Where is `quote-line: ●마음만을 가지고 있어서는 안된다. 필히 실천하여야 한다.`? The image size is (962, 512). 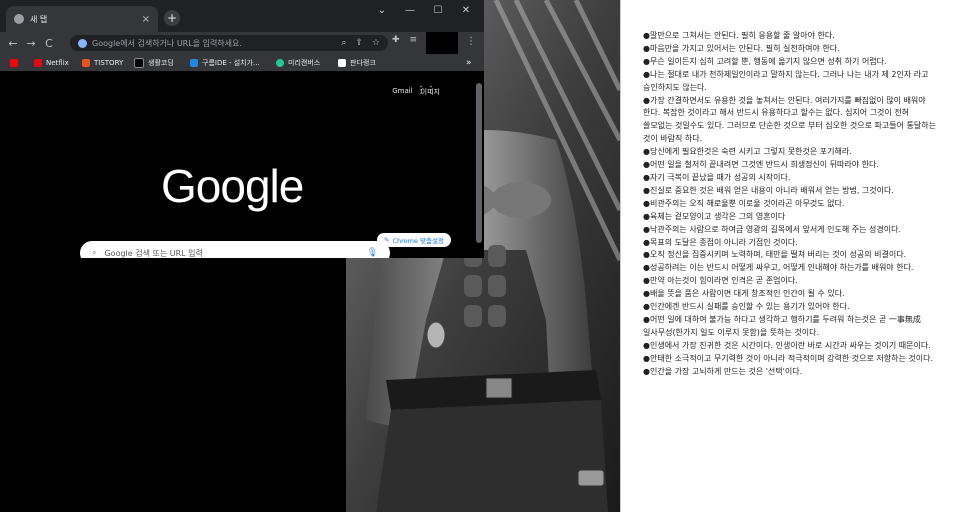 quote-line: ●마음만을 가지고 있어서는 안된다. 필히 실천하여야 한다. is located at coordinates (741, 48).